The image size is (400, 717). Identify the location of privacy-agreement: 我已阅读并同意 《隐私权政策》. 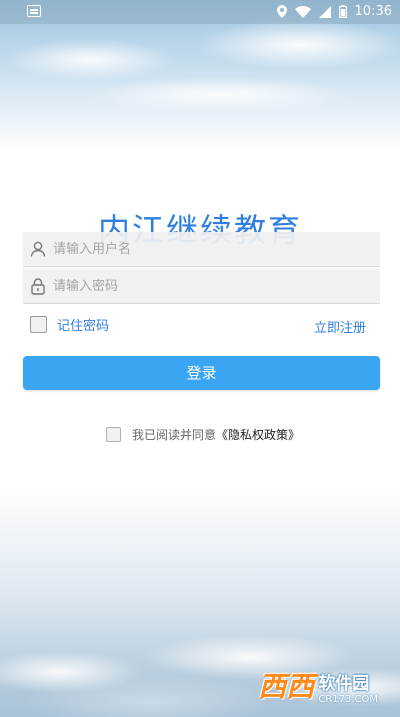
(203, 434).